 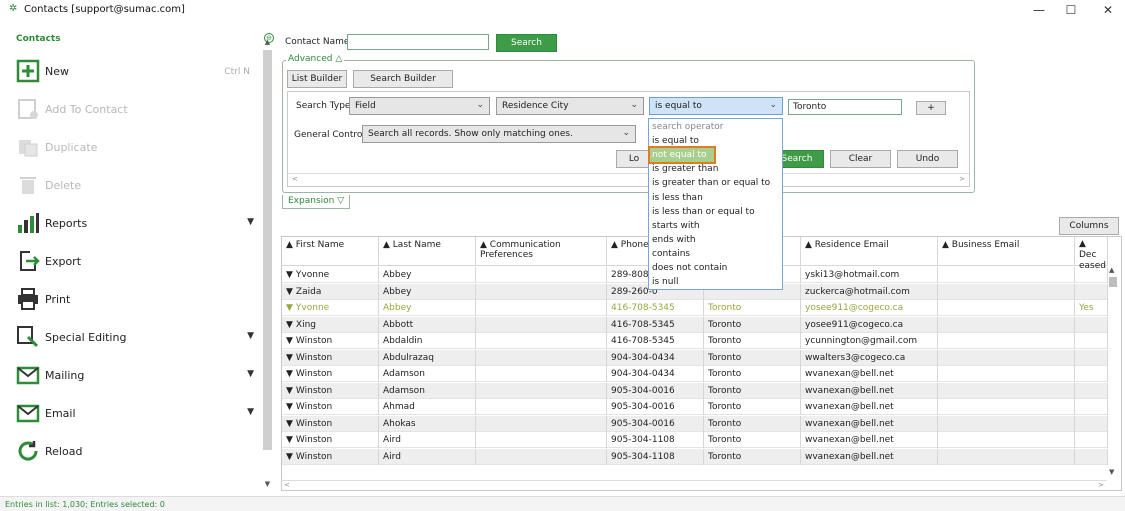 What do you see at coordinates (1111, 472) in the screenshot?
I see `scroll-down-icon: ▼` at bounding box center [1111, 472].